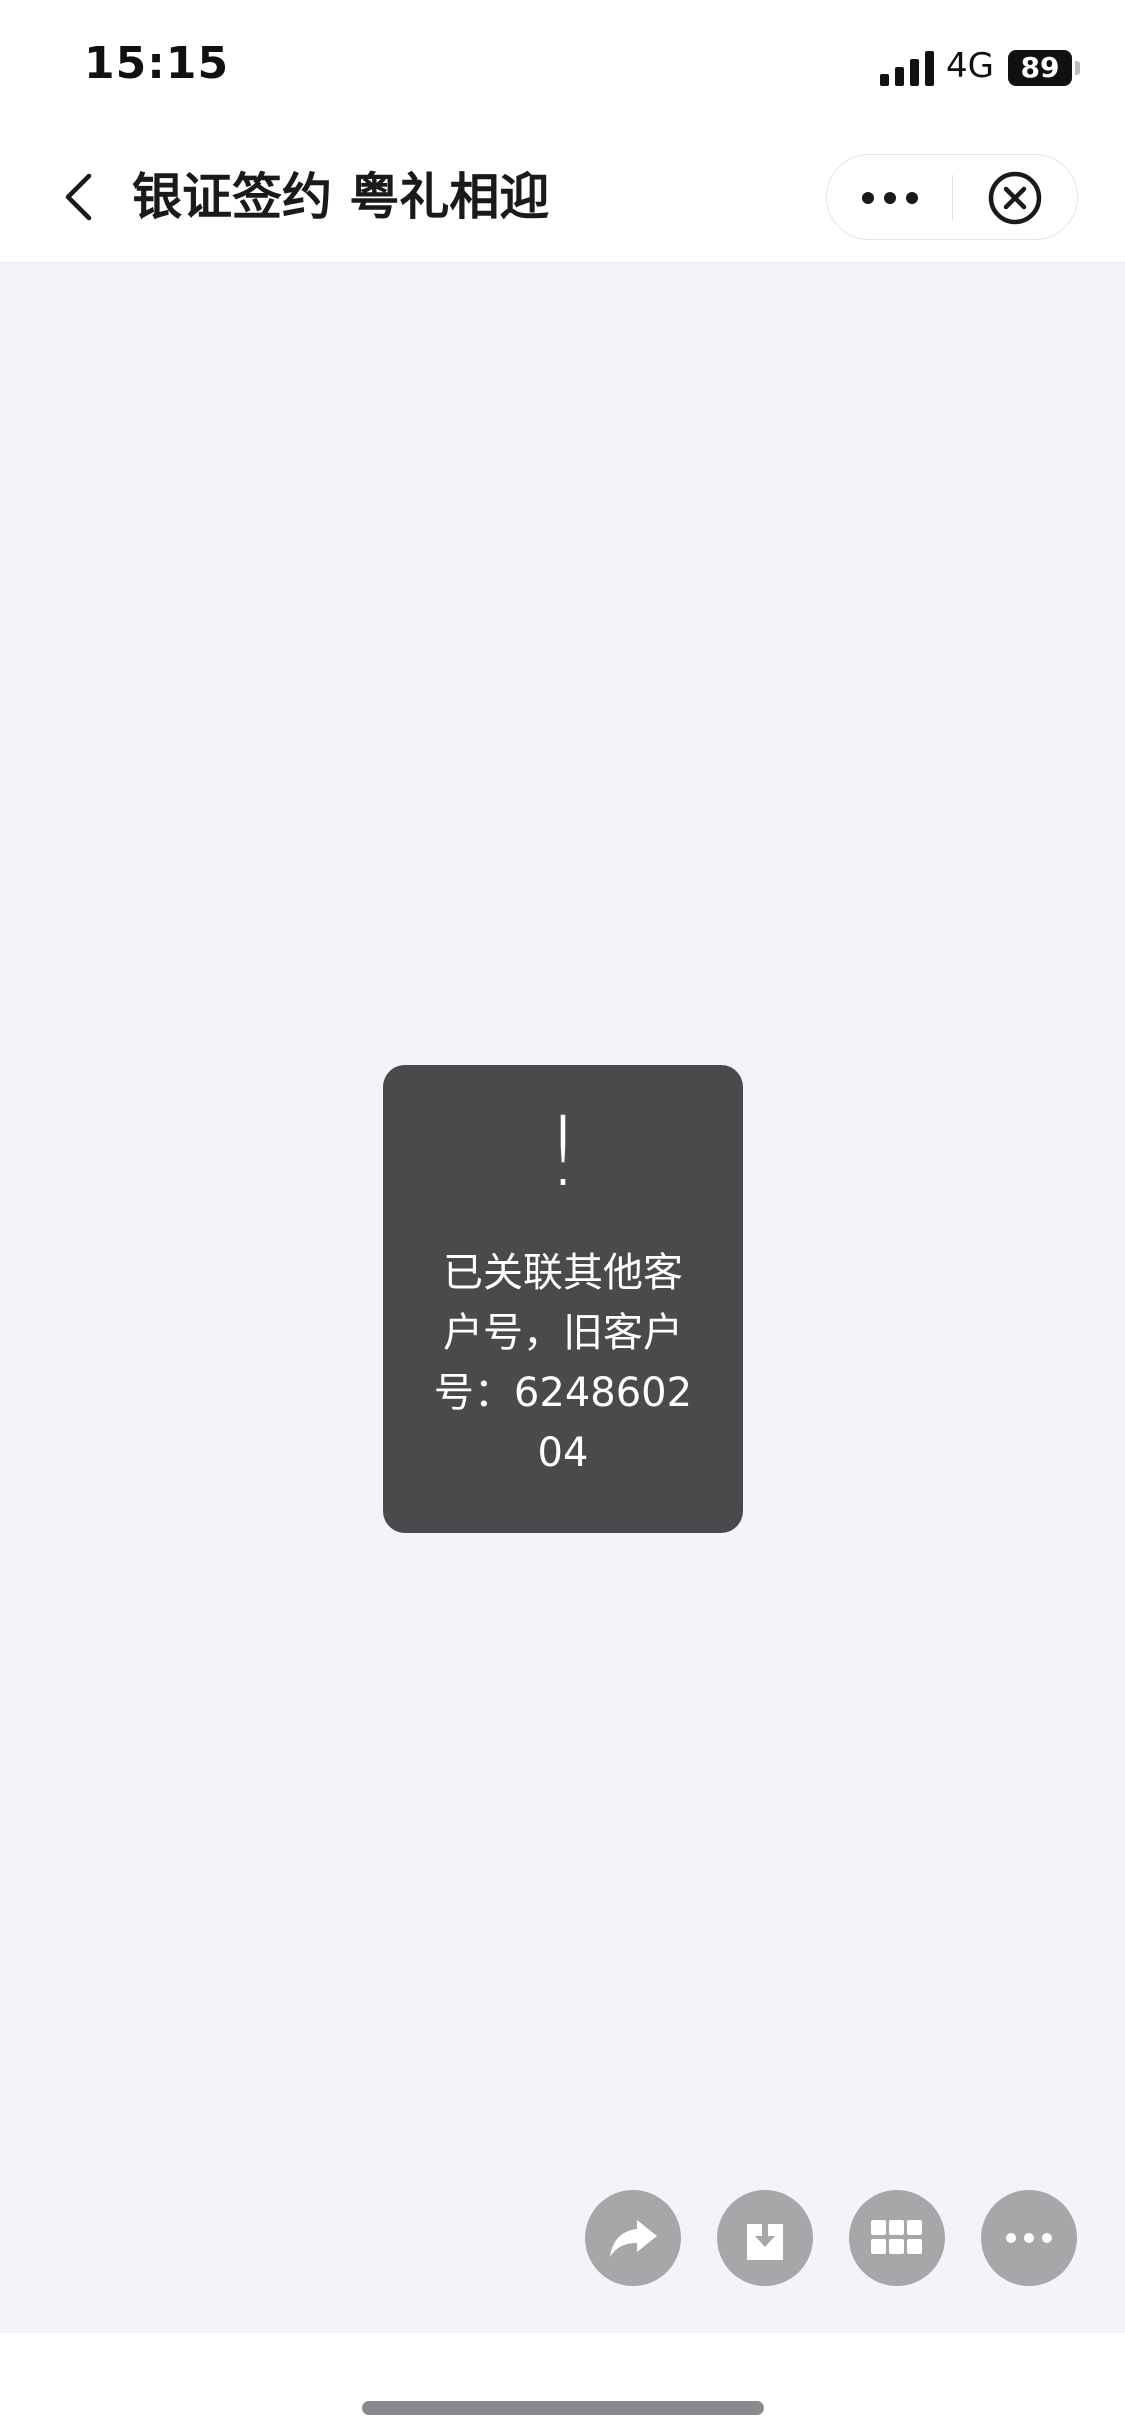 This screenshot has width=1125, height=2436. I want to click on toast-message: 已关联其他客户号，旧客户号：624860204, so click(563, 1363).